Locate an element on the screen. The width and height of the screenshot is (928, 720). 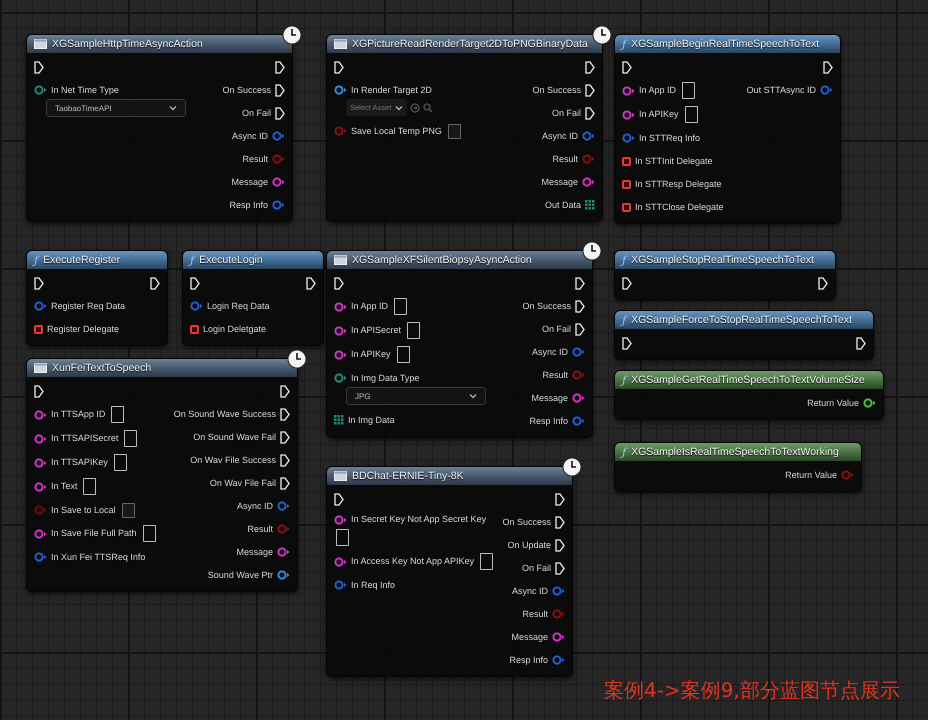
pin-label: Message is located at coordinates (549, 398).